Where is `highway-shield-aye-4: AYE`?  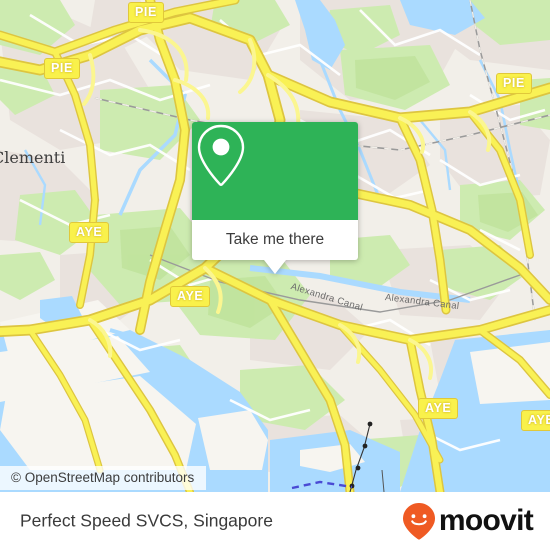 highway-shield-aye-4: AYE is located at coordinates (535, 420).